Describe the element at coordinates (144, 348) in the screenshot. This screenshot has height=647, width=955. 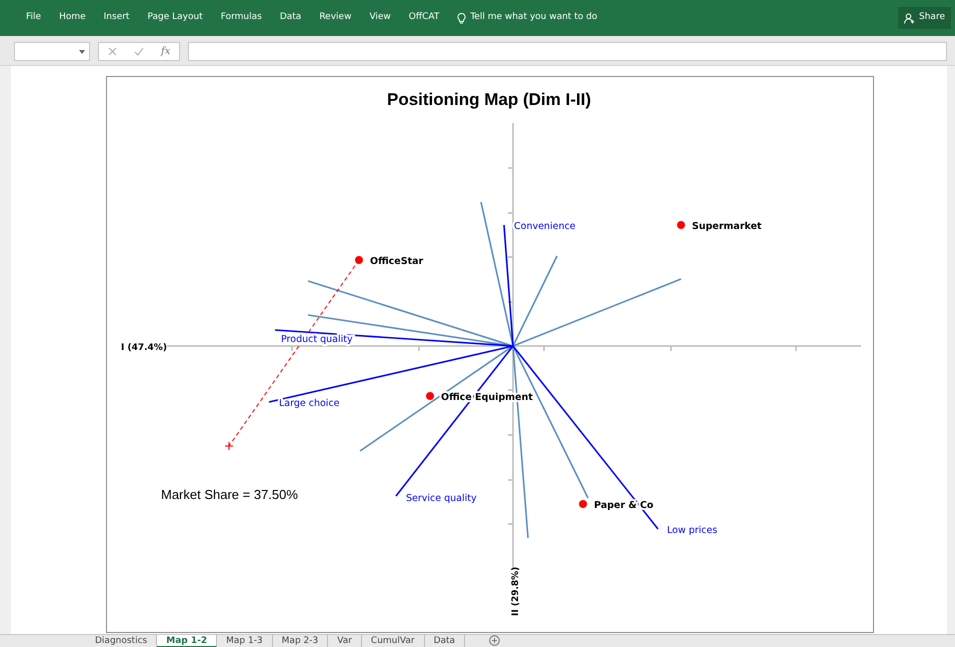
I see `axis-label: I (47.4%)` at that location.